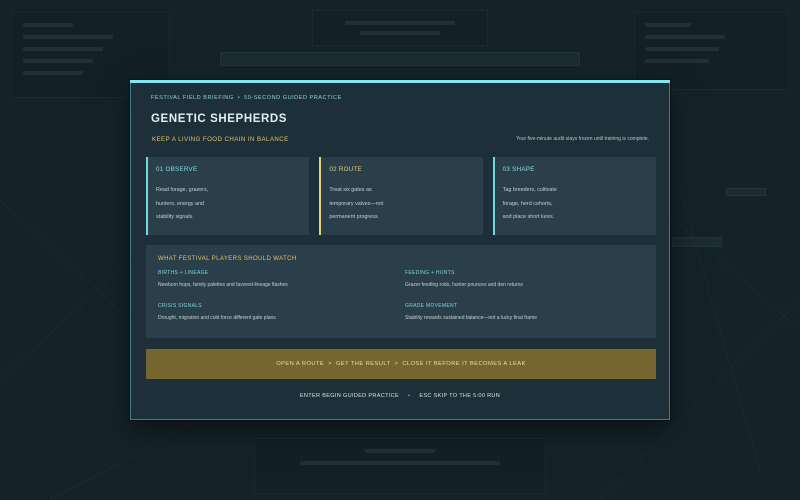 The height and width of the screenshot is (500, 800). I want to click on skip-to-run-button: ESC SKIP TO THE 5:00 RUN, so click(459, 396).